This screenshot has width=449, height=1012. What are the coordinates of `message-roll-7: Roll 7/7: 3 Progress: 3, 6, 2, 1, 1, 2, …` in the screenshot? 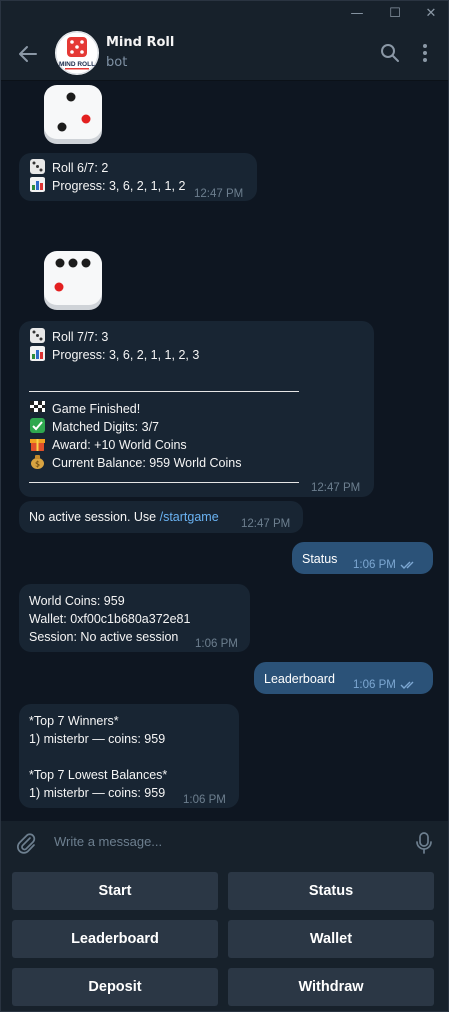 It's located at (196, 409).